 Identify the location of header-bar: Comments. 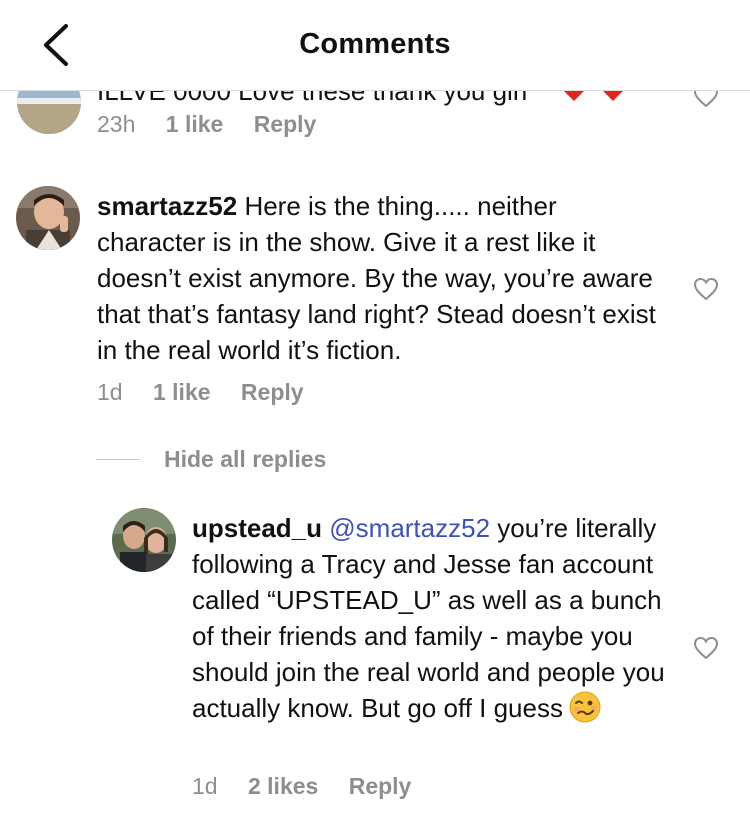
(375, 45).